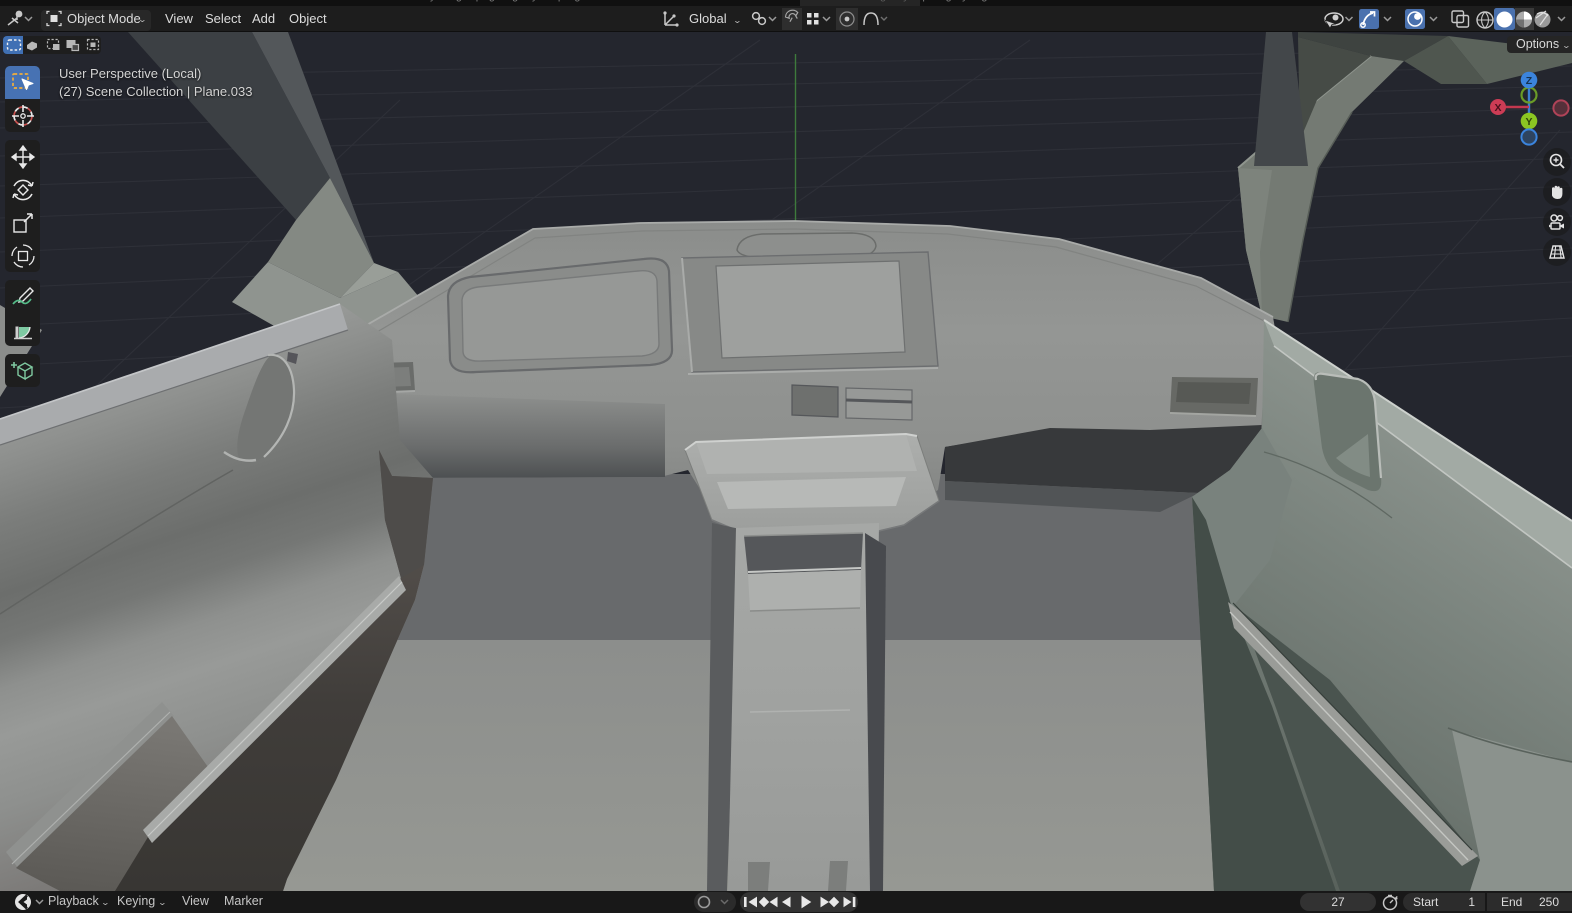 The image size is (1572, 913). I want to click on svg-text: X, so click(1497, 108).